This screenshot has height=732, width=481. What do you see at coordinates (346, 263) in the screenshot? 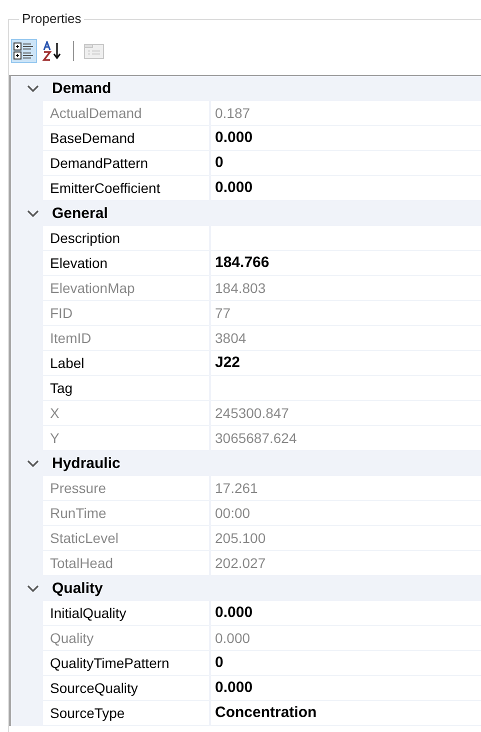
I see `property-value: 184.766` at bounding box center [346, 263].